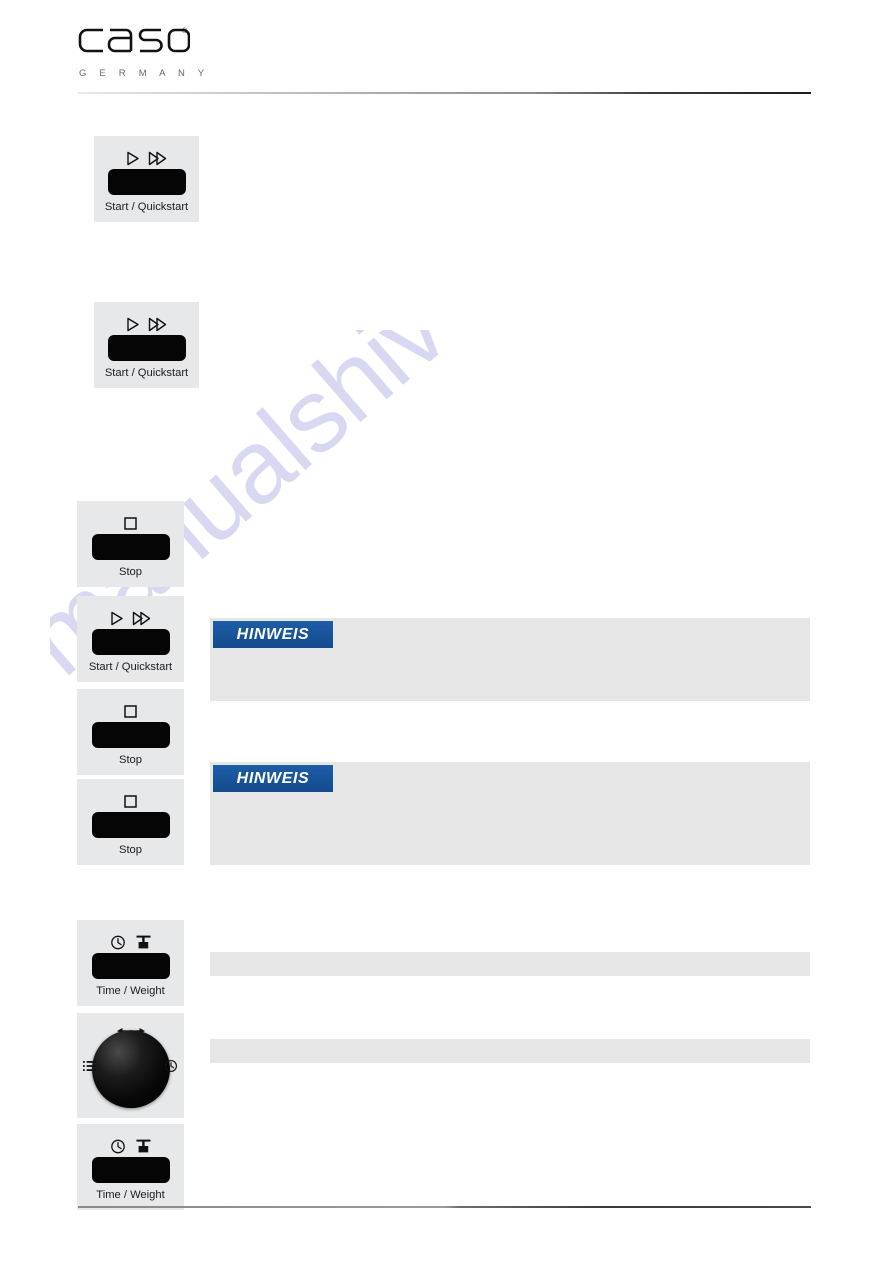 Image resolution: width=893 pixels, height=1263 pixels. Describe the element at coordinates (185, 31) in the screenshot. I see `registered-mark: ®` at that location.